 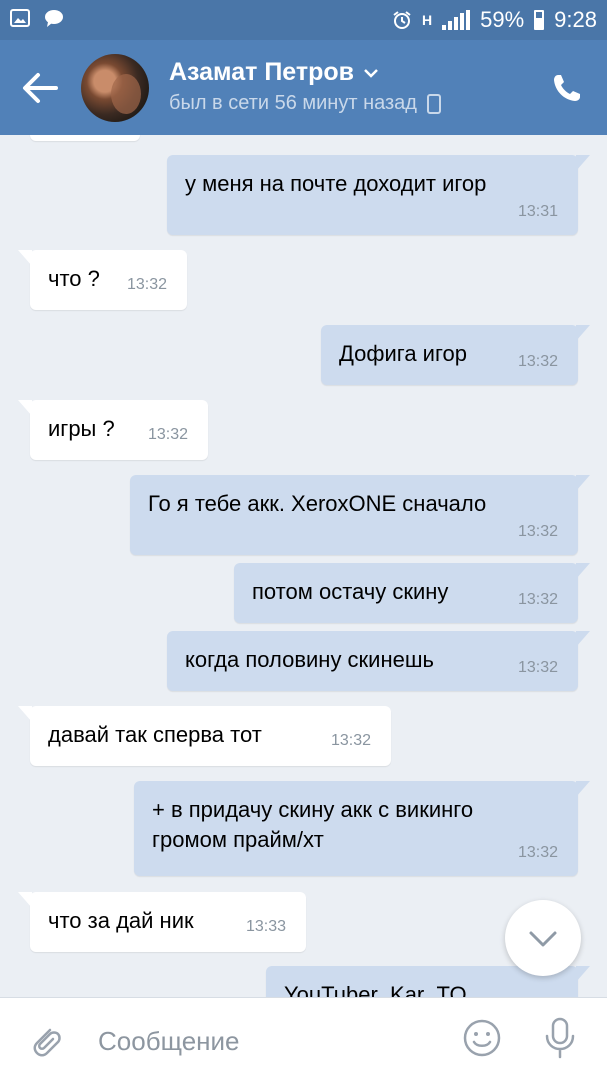 What do you see at coordinates (102, 280) in the screenshot?
I see `message-bubble-incoming: что ? 13:32` at bounding box center [102, 280].